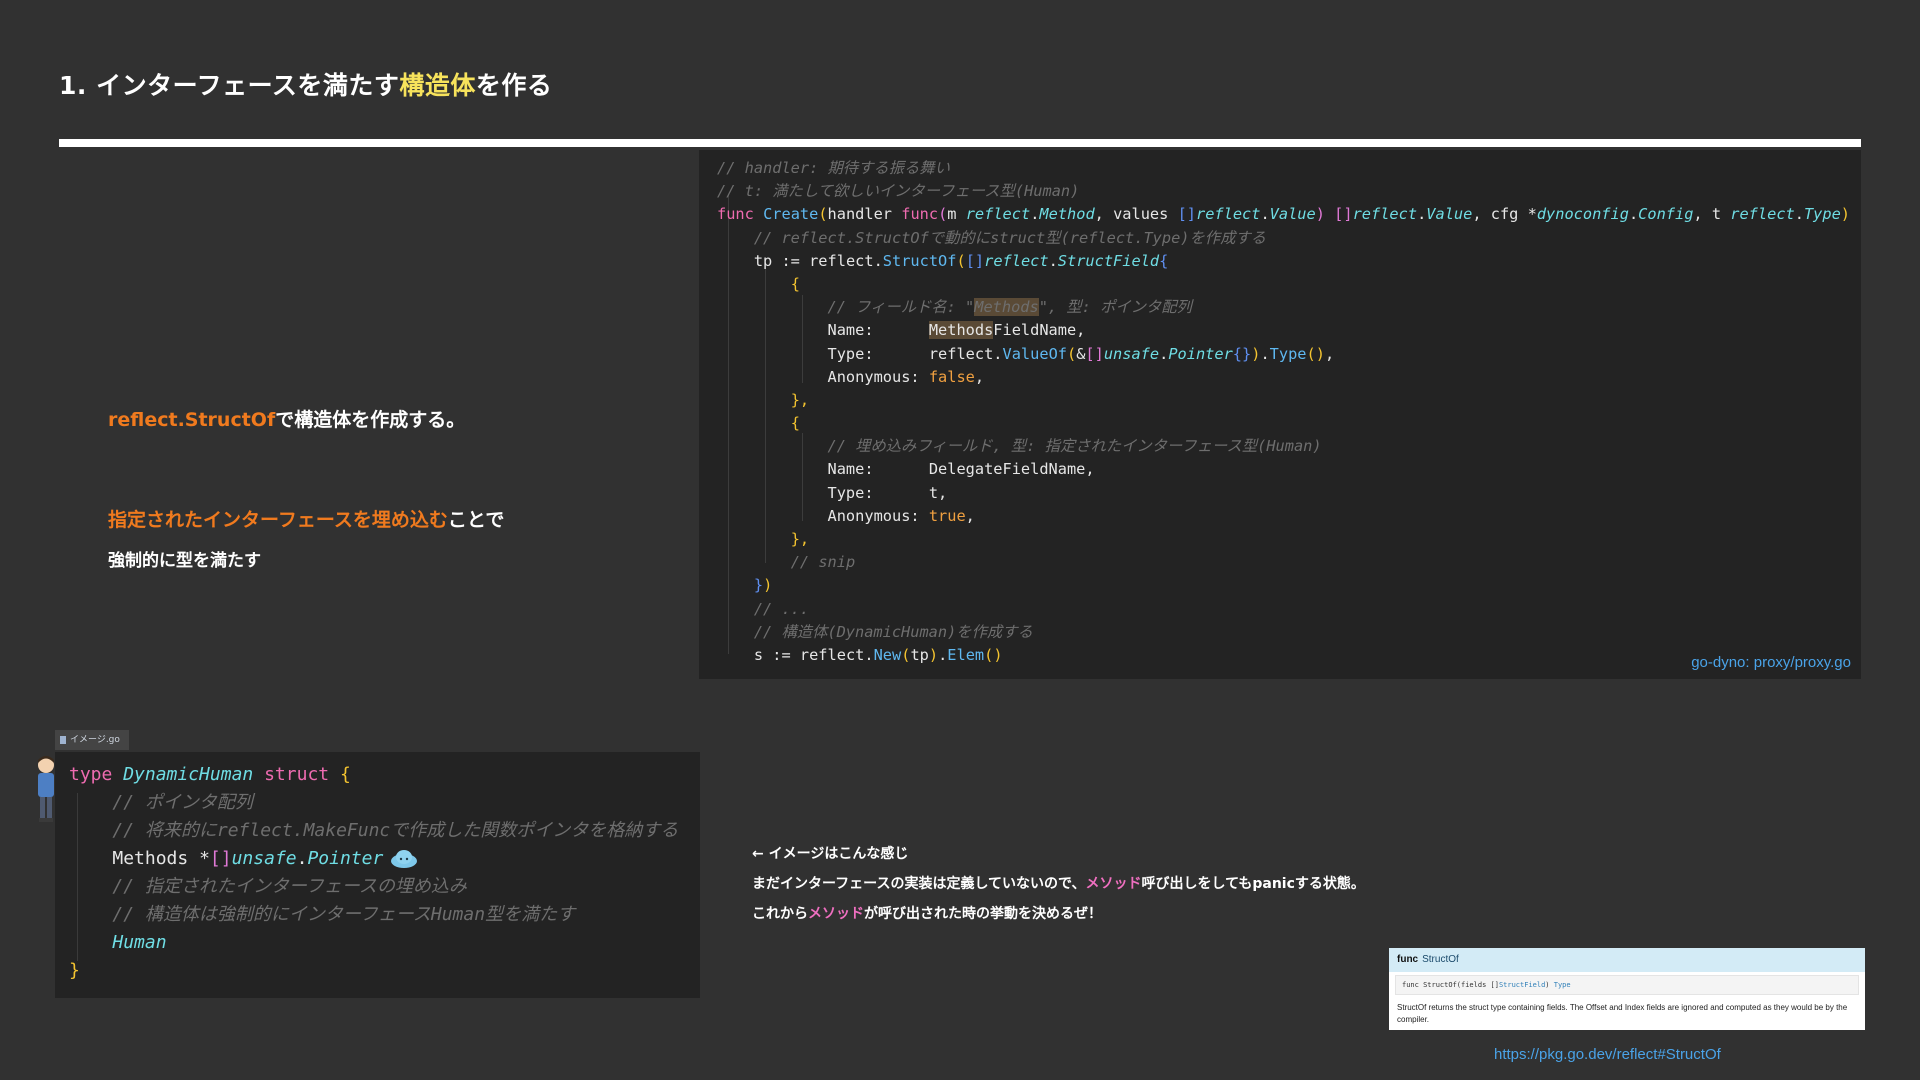  What do you see at coordinates (74, 970) in the screenshot?
I see `code-line: }` at bounding box center [74, 970].